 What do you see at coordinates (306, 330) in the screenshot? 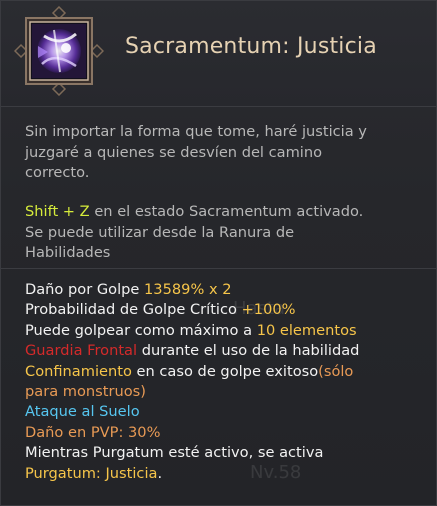
I see `max-hit-value: 10 elementos` at bounding box center [306, 330].